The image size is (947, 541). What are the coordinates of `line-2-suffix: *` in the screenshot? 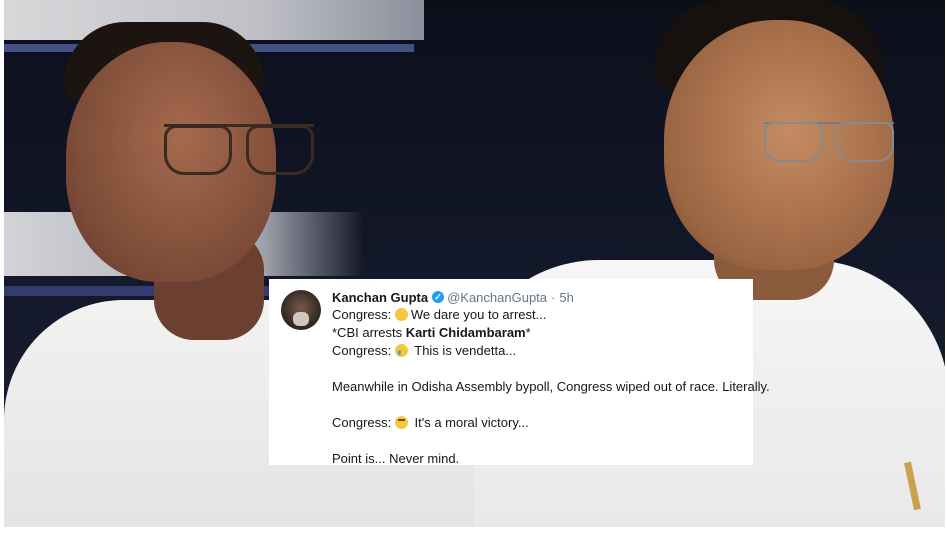 It's located at (528, 332).